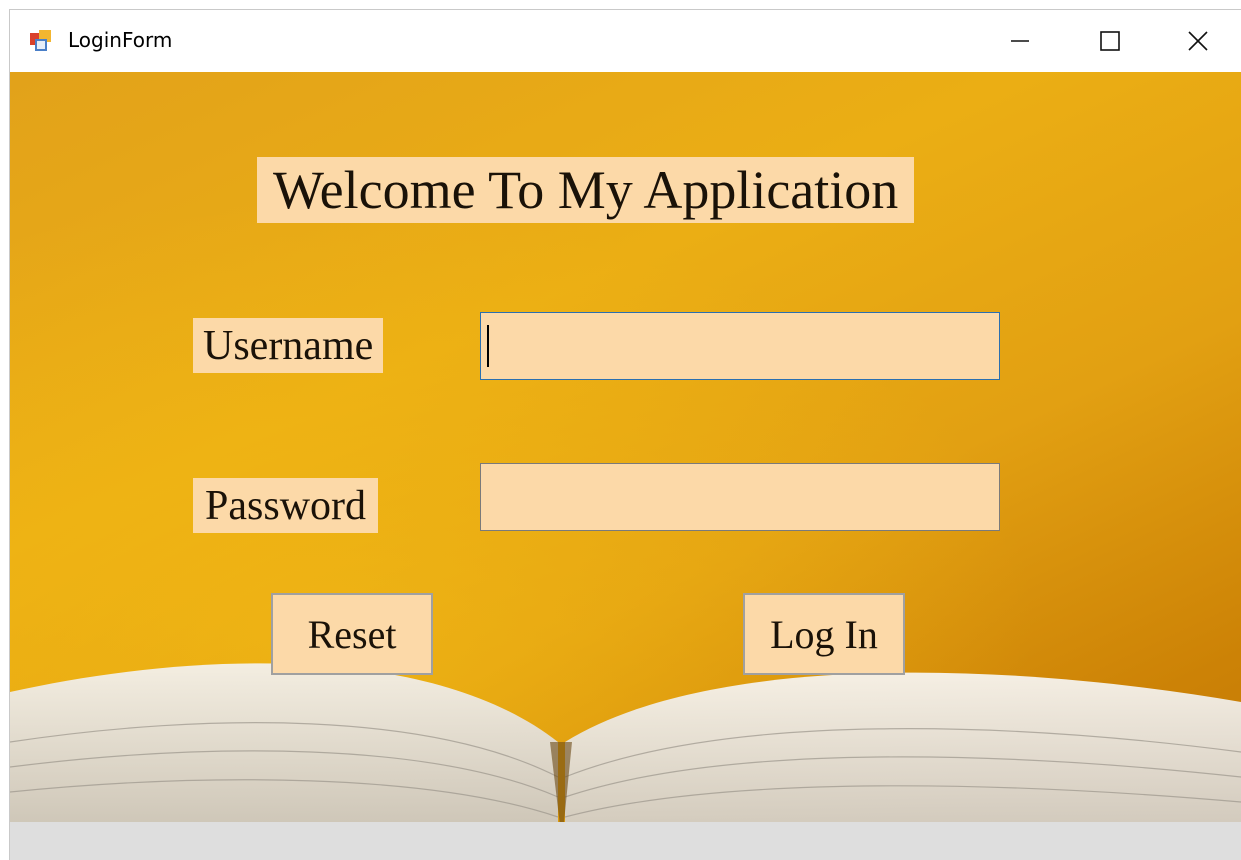  Describe the element at coordinates (352, 634) in the screenshot. I see `reset-button: Reset` at that location.